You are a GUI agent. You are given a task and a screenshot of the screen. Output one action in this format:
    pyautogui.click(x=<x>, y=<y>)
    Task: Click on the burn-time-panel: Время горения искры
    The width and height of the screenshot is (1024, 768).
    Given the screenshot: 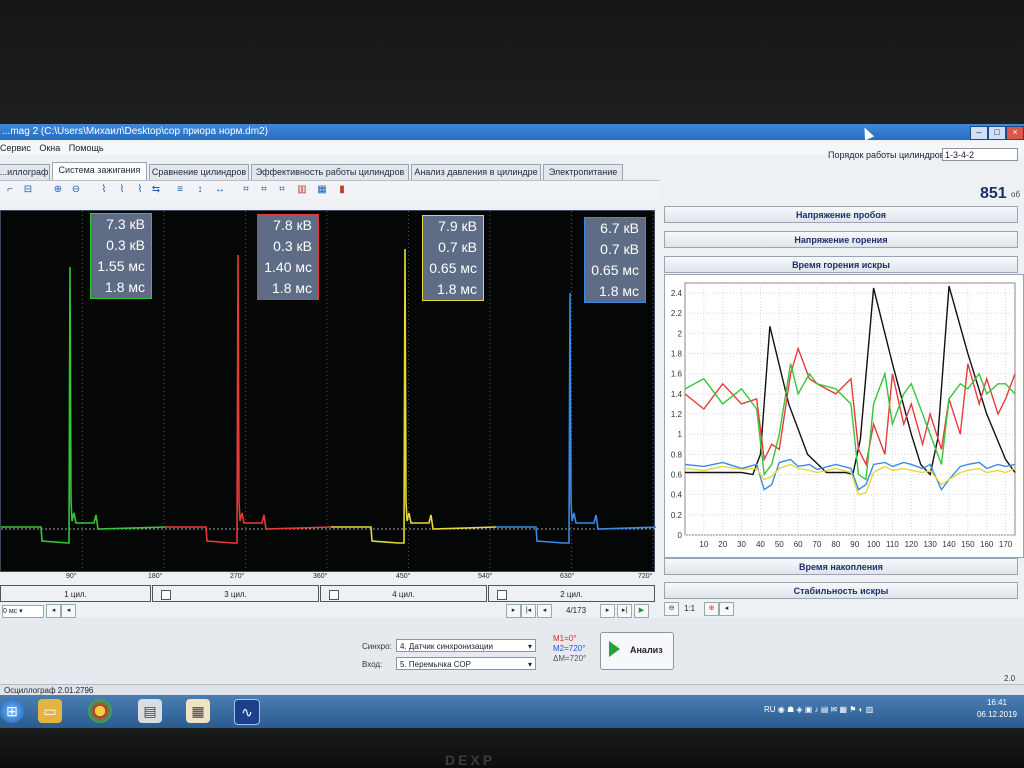 What is the action you would take?
    pyautogui.click(x=841, y=264)
    